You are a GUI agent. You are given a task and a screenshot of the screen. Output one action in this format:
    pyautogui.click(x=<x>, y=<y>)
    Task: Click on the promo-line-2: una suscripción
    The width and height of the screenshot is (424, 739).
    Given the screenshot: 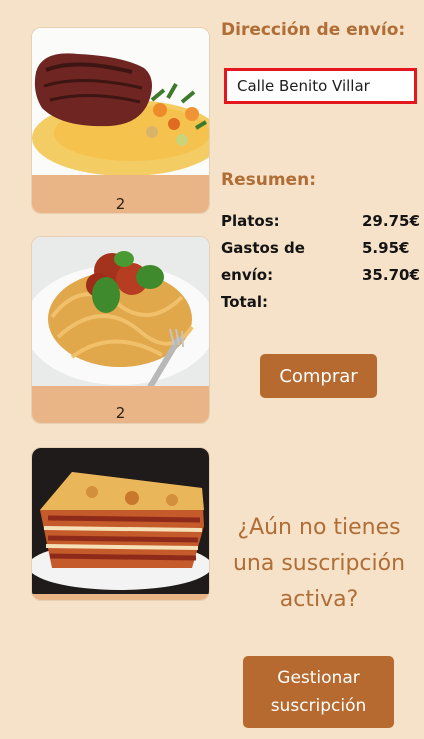 What is the action you would take?
    pyautogui.click(x=319, y=563)
    